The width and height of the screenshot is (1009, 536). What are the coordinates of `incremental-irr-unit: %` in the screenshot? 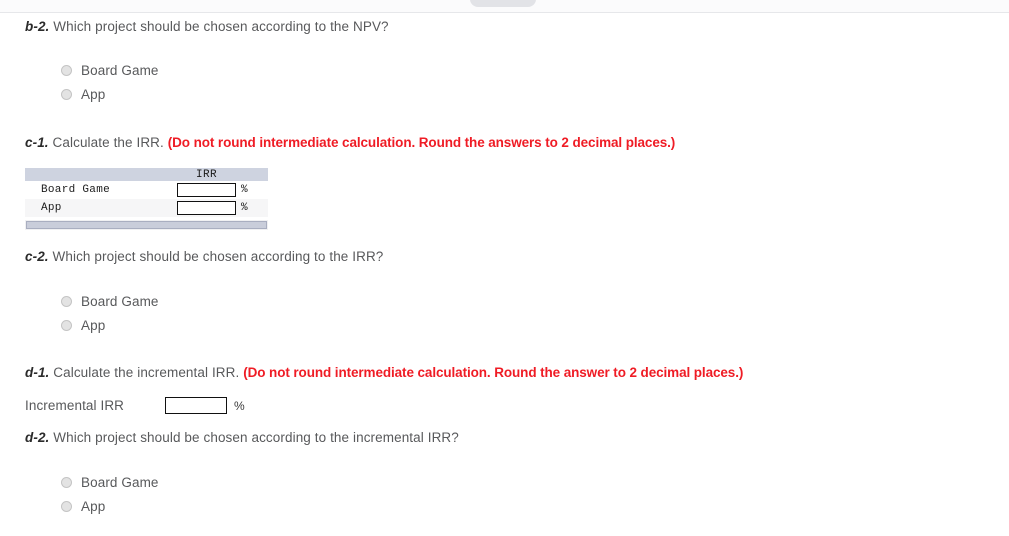 It's located at (239, 405).